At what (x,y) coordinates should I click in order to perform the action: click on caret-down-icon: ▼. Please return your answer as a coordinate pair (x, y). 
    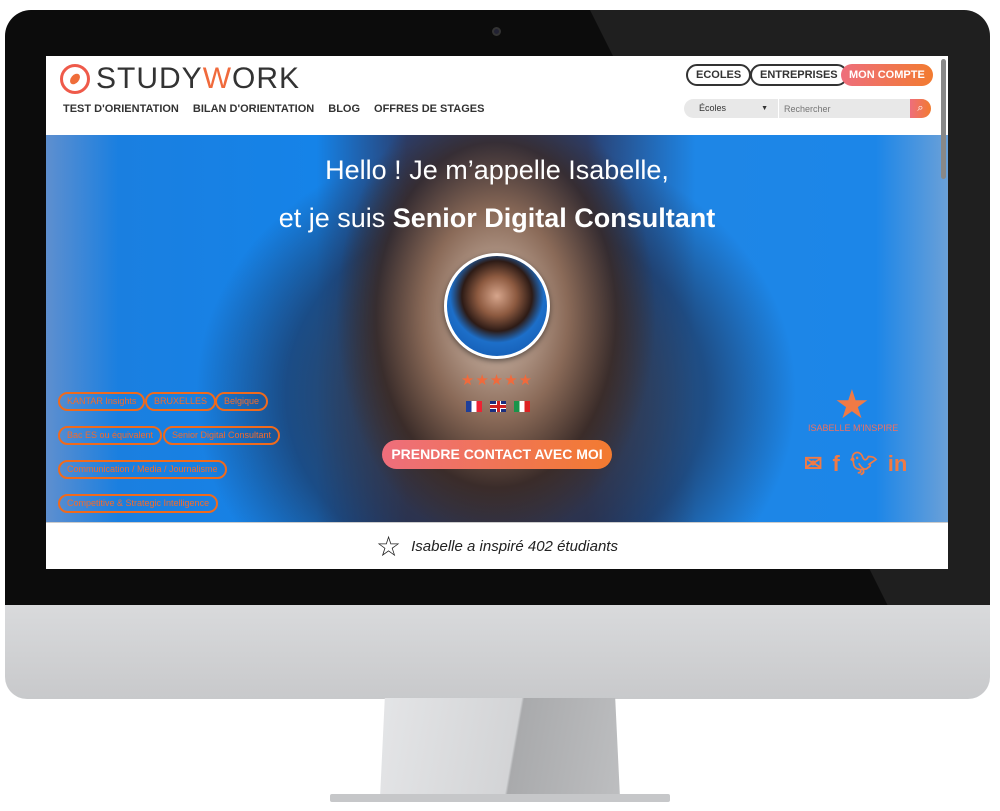
    Looking at the image, I should click on (764, 108).